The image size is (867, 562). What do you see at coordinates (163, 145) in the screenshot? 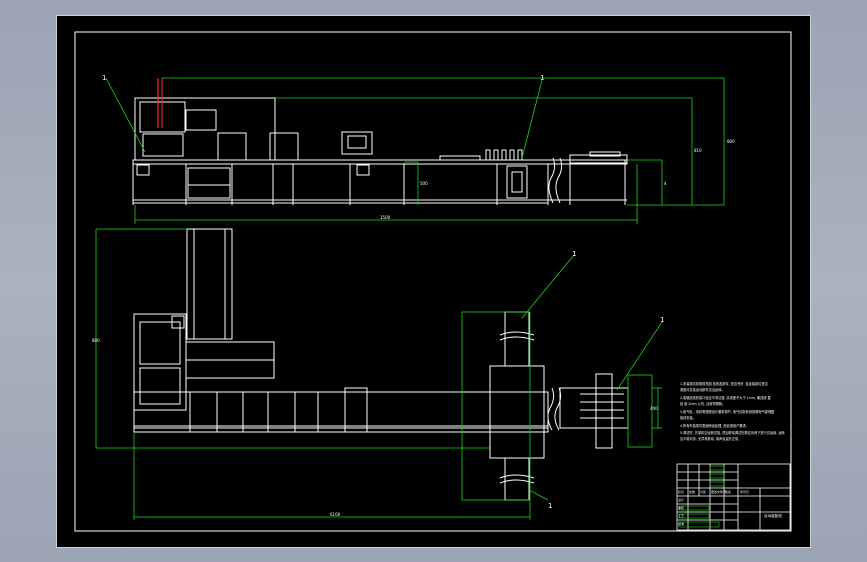
I see `fixture` at bounding box center [163, 145].